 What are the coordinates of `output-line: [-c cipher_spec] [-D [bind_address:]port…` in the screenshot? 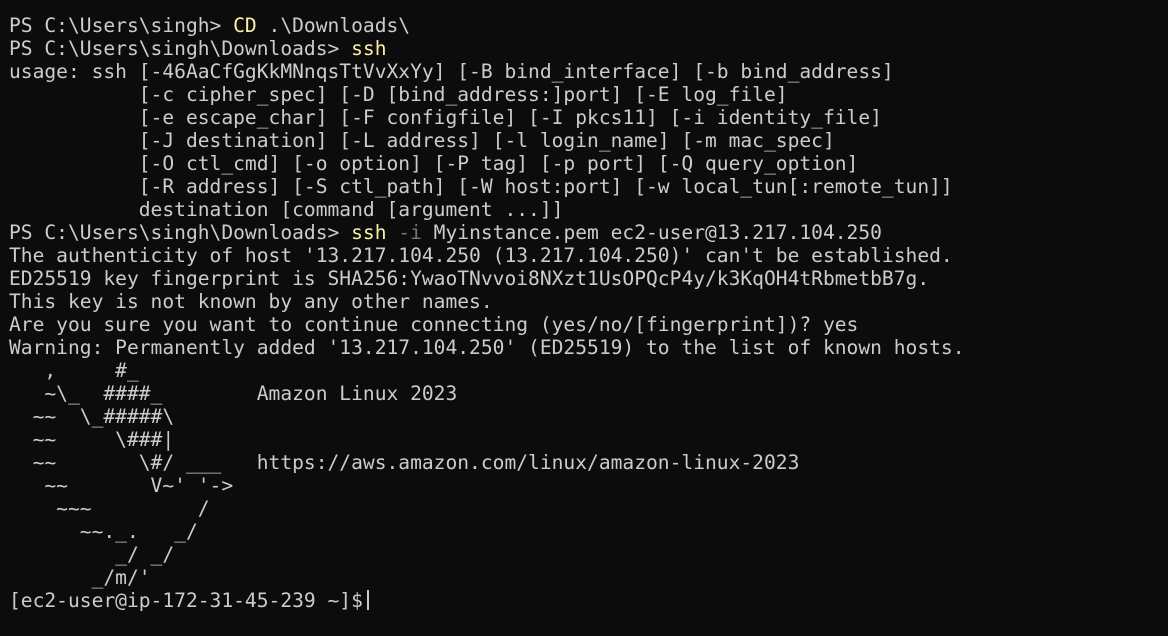 It's located at (398, 94).